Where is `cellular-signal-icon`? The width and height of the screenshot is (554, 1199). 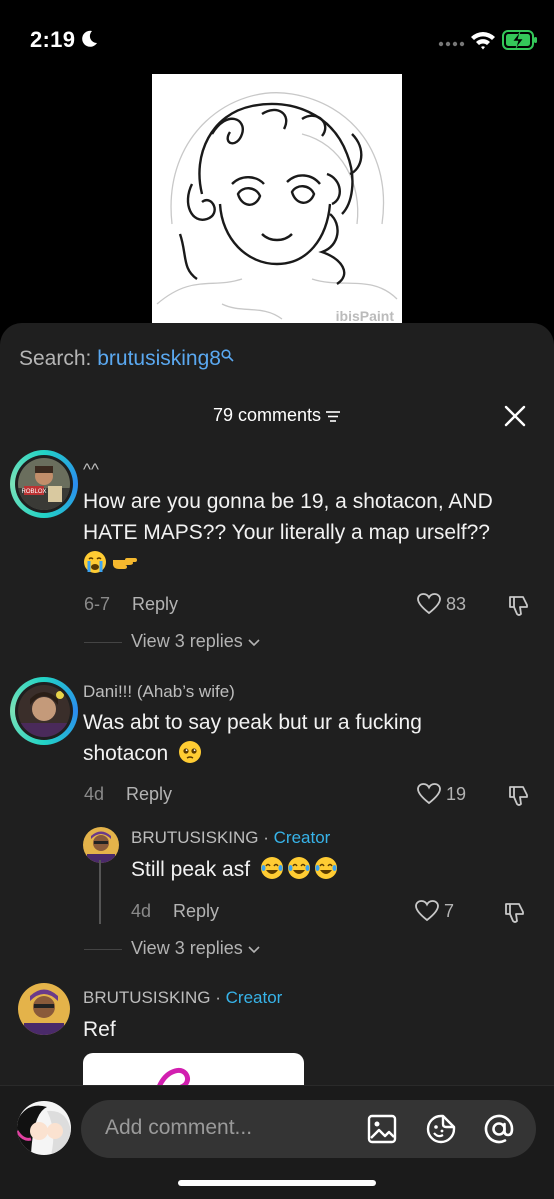 cellular-signal-icon is located at coordinates (451, 44).